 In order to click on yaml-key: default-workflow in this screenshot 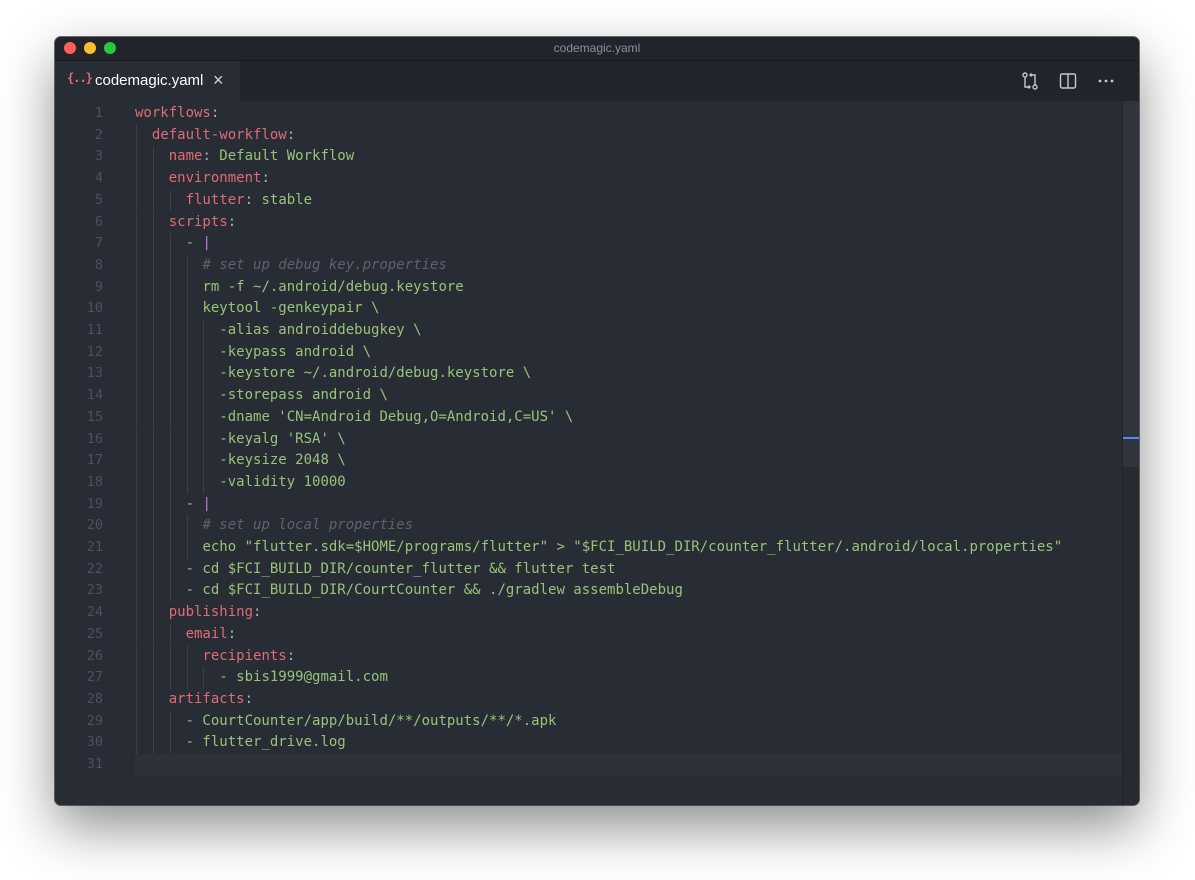, I will do `click(219, 134)`.